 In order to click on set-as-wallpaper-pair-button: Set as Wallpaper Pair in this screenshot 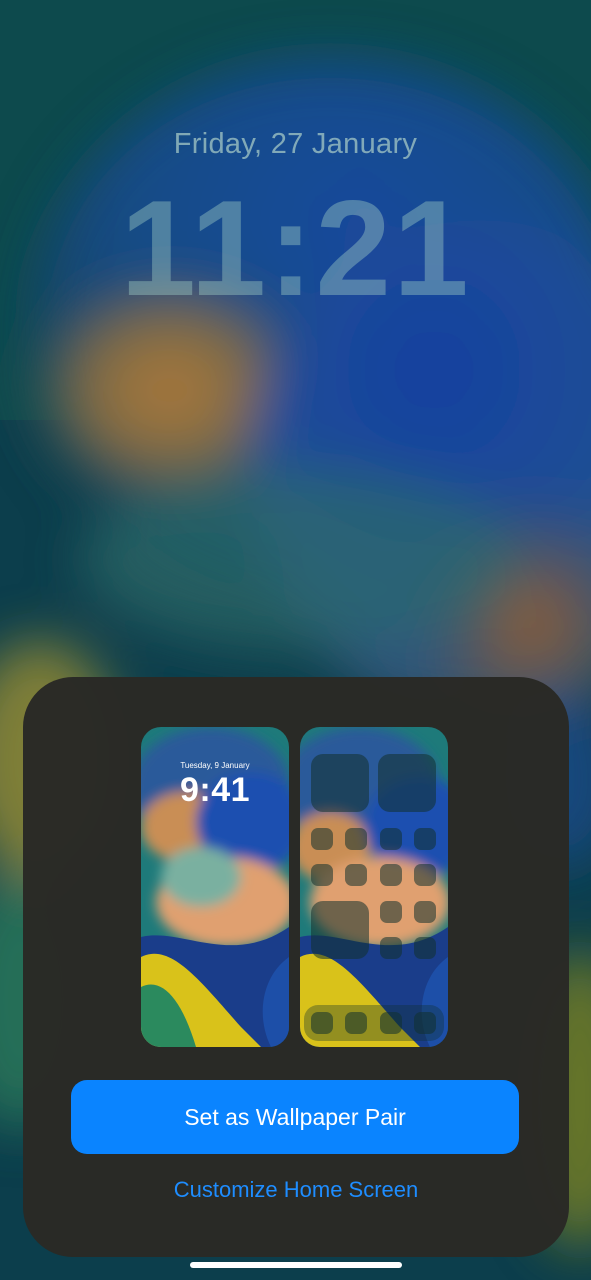, I will do `click(295, 1117)`.